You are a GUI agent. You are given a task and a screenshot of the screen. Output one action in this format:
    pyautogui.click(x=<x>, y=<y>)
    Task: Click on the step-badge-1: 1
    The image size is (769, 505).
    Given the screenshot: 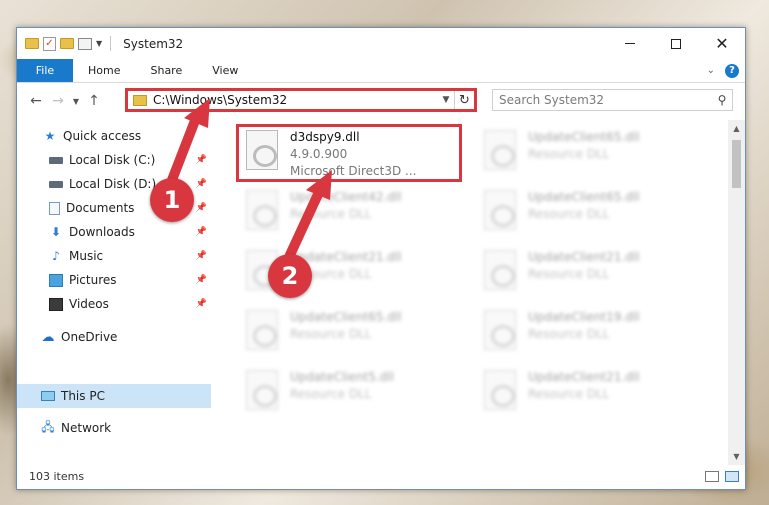 What is the action you would take?
    pyautogui.click(x=172, y=200)
    